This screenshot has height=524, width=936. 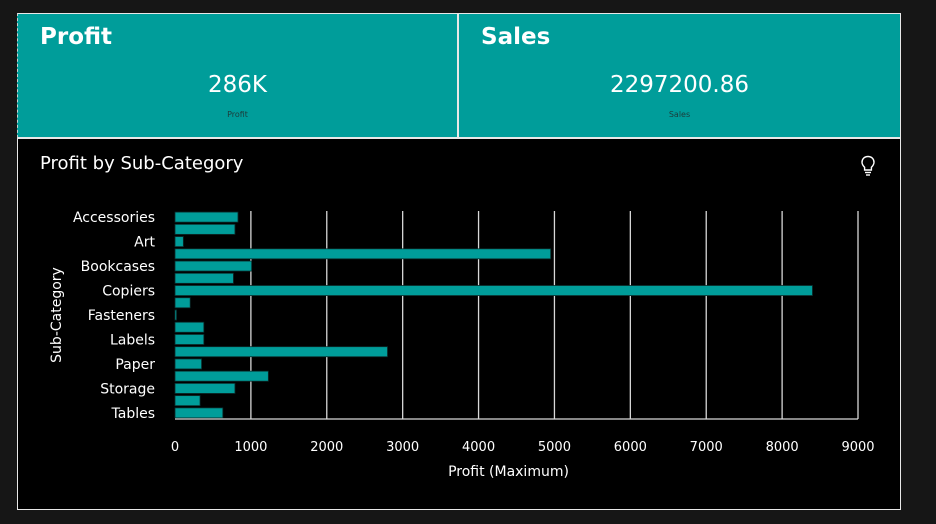 What do you see at coordinates (857, 447) in the screenshot?
I see `x-tick-label: 9000` at bounding box center [857, 447].